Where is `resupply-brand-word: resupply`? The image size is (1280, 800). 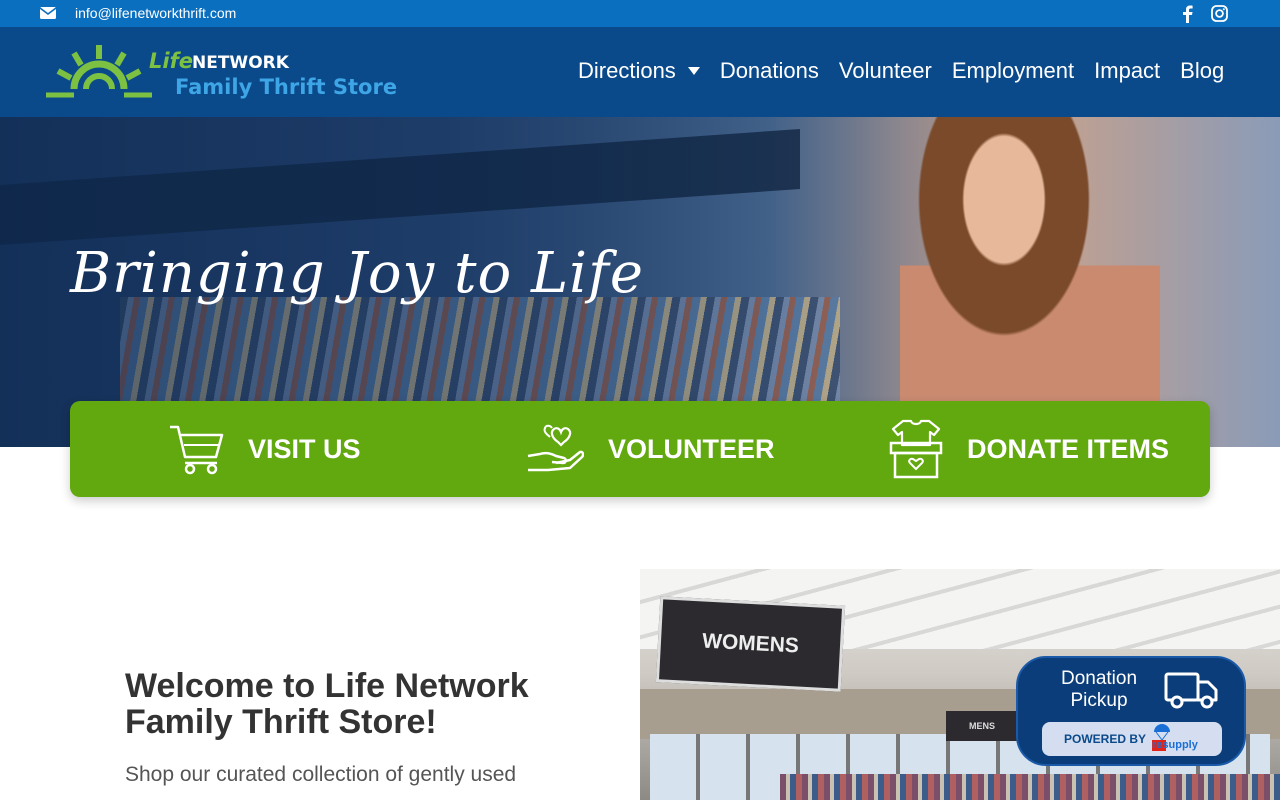 resupply-brand-word: resupply is located at coordinates (1175, 745).